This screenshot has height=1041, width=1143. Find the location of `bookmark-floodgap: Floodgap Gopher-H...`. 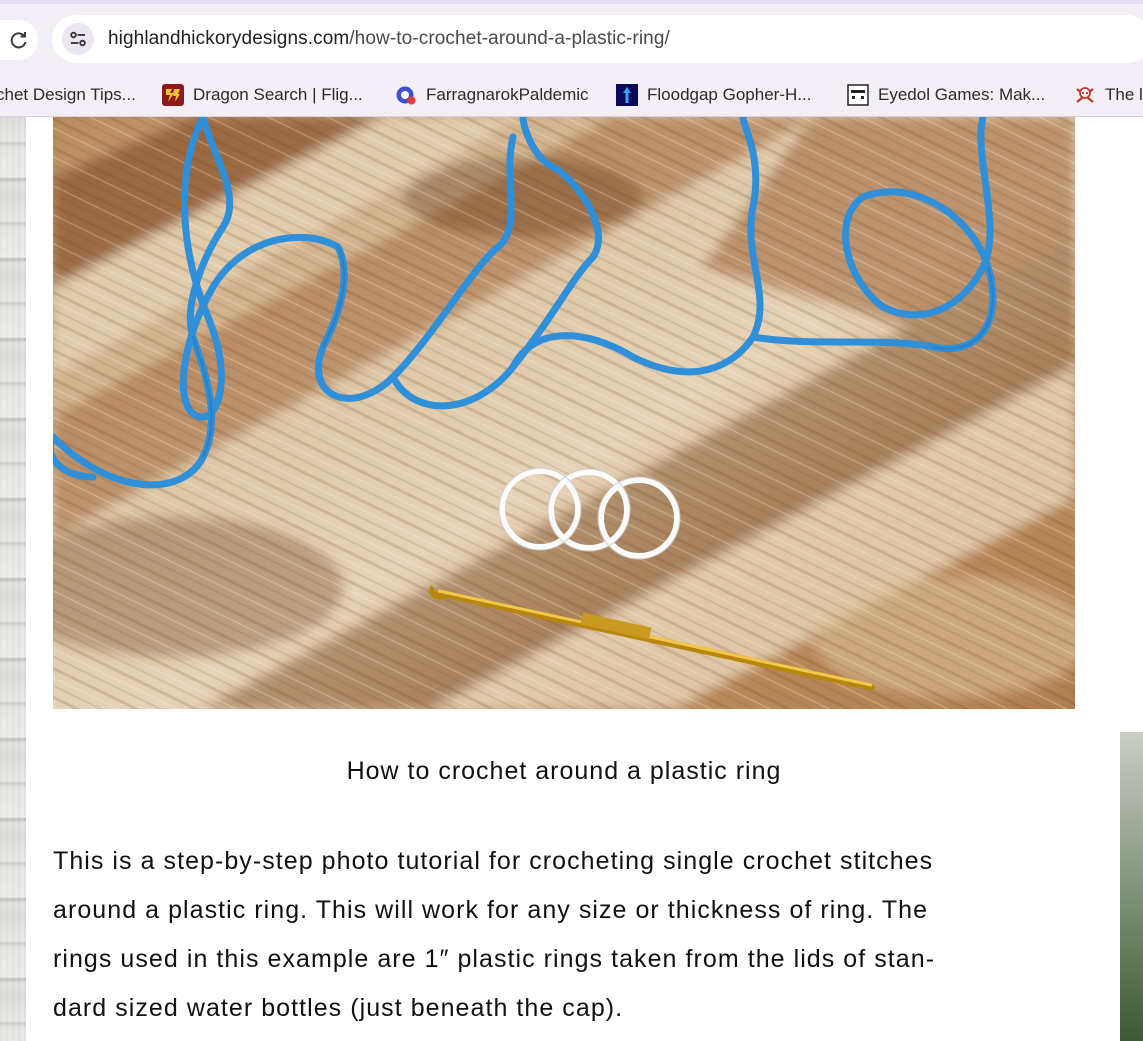

bookmark-floodgap: Floodgap Gopher-H... is located at coordinates (713, 95).